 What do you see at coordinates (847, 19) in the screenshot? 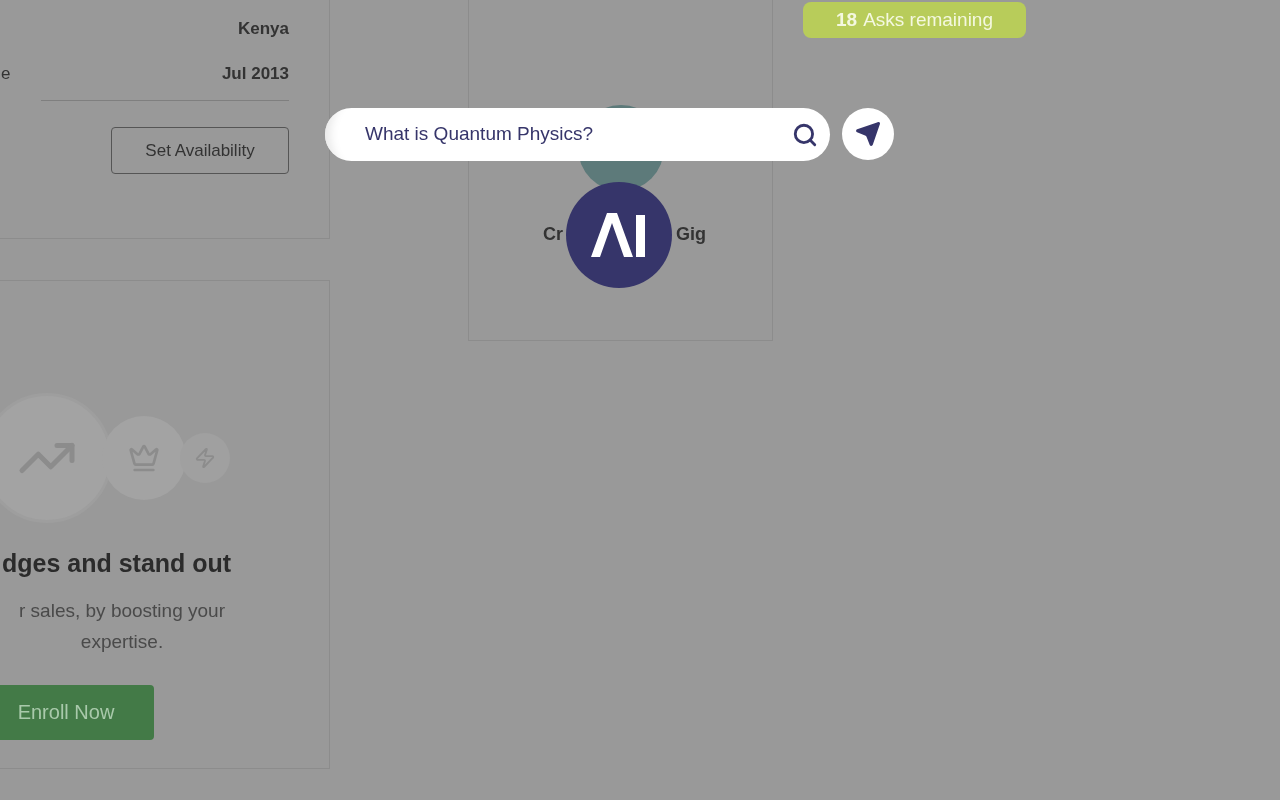
I see `asks-count: 18` at bounding box center [847, 19].